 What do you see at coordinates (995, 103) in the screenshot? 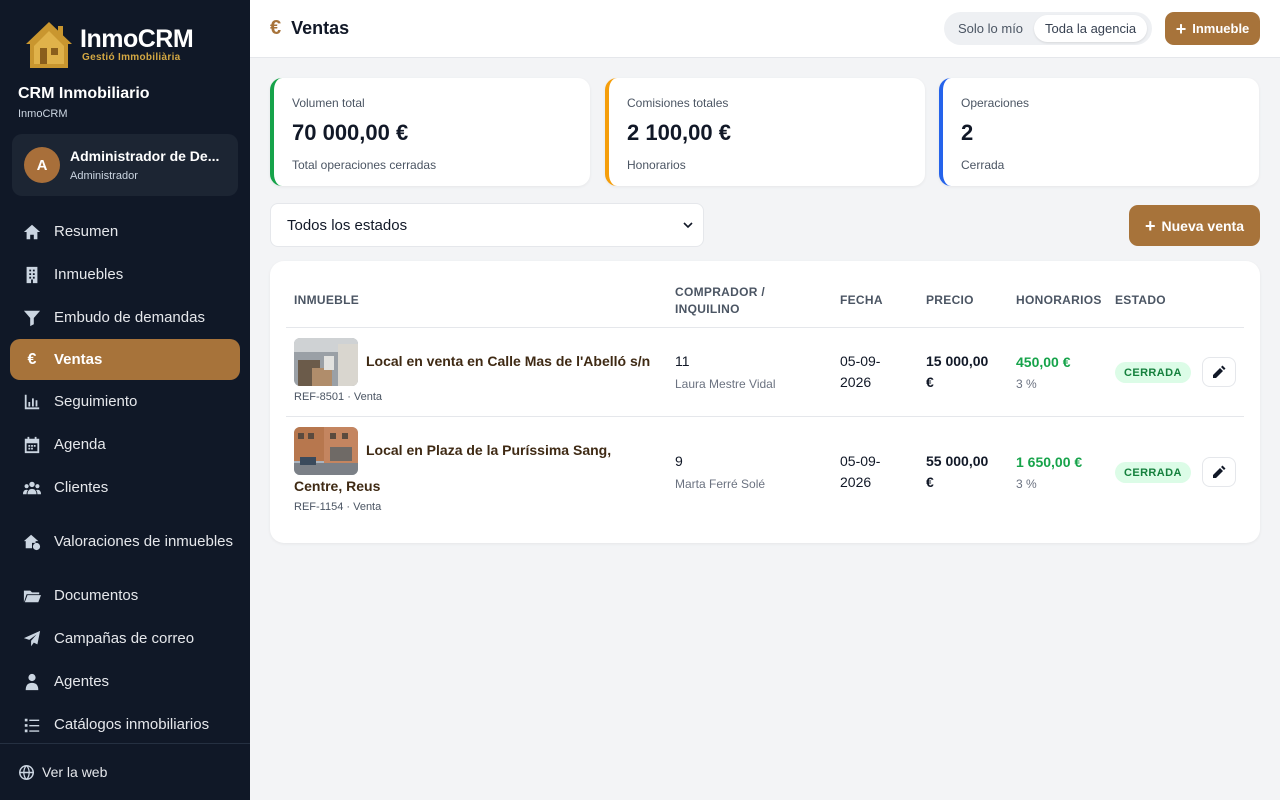
I see `stat-label: Operaciones` at bounding box center [995, 103].